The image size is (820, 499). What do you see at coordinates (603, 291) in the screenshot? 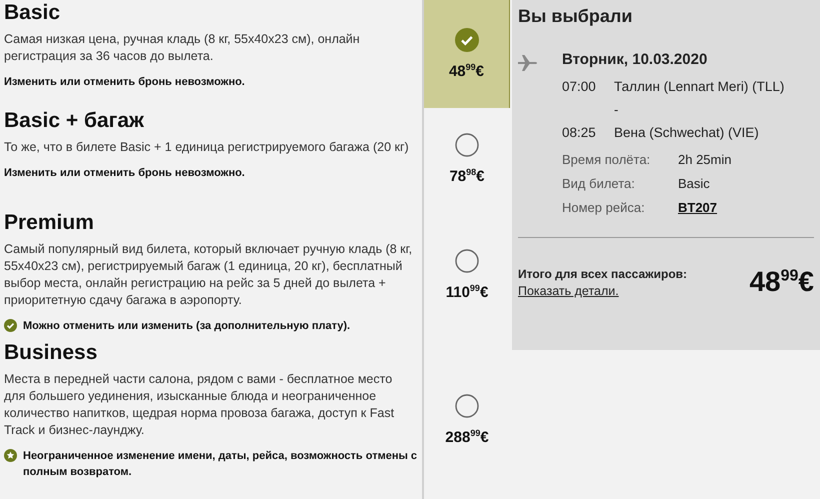
I see `details-link: Показать детали.` at bounding box center [603, 291].